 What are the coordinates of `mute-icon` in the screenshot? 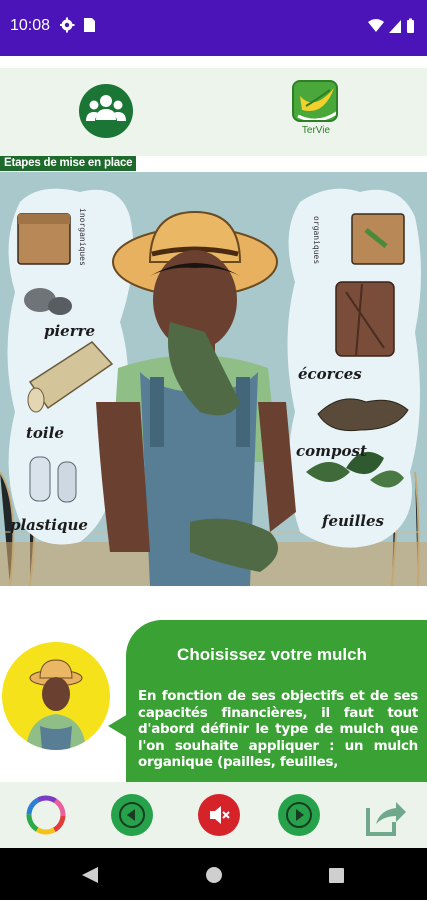 It's located at (220, 815).